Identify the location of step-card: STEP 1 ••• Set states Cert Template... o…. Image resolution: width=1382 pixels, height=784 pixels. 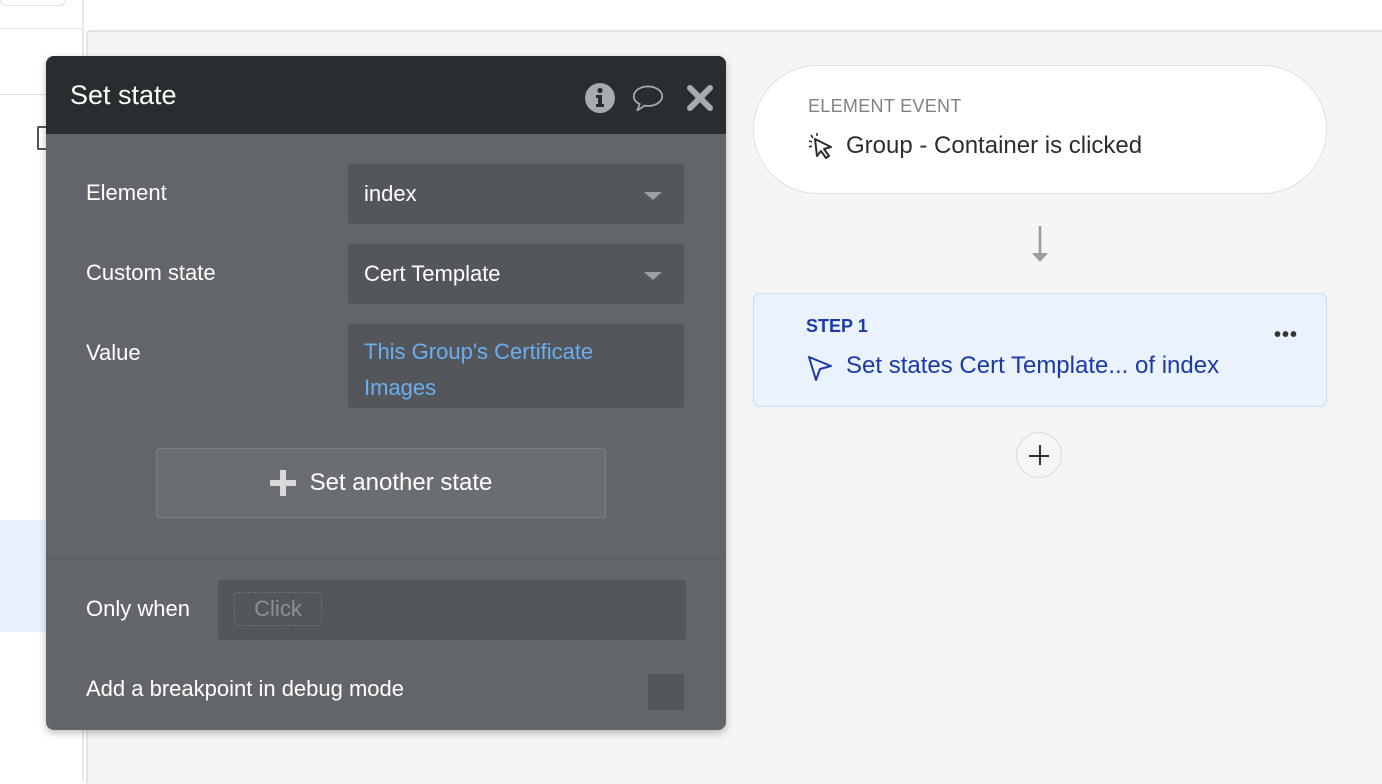
(1040, 350).